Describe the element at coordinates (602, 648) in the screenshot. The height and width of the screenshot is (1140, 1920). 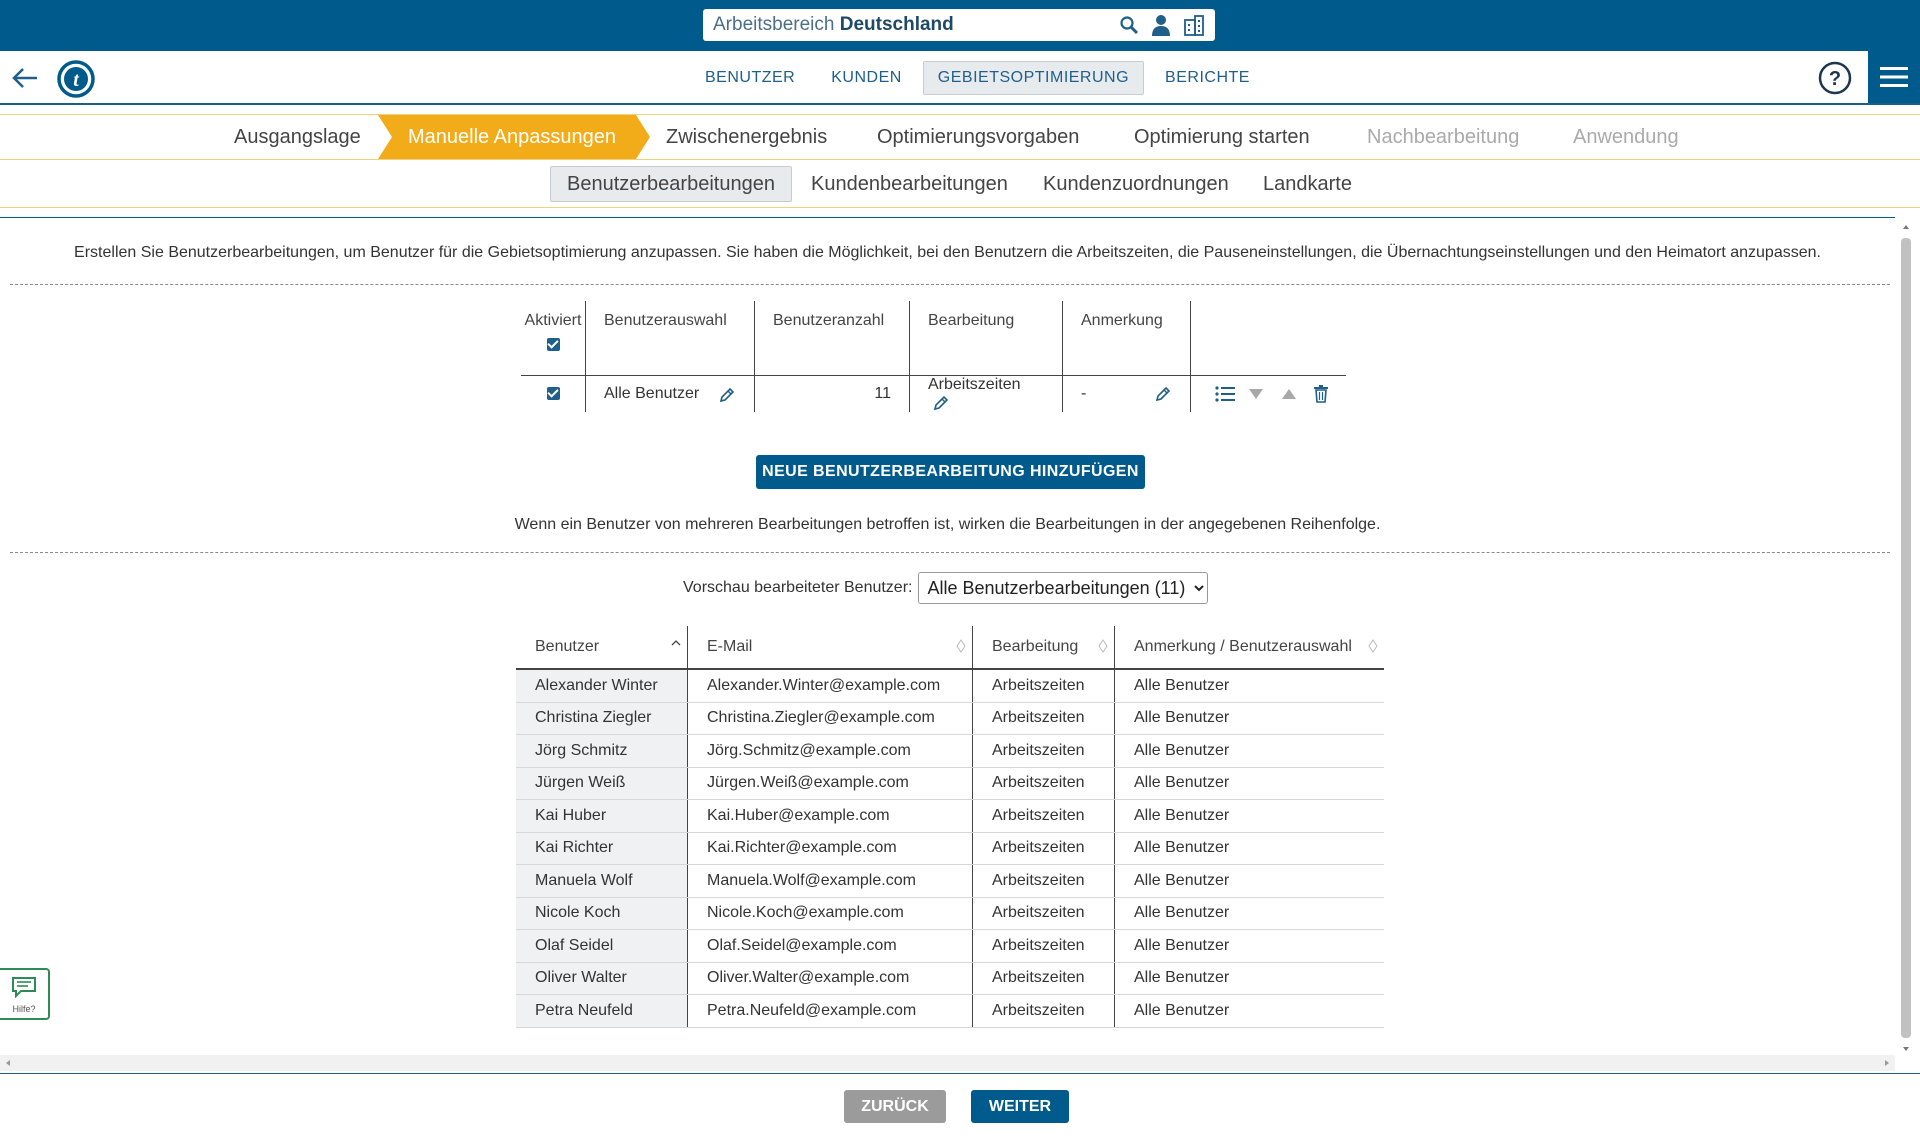
I see `col-benutzer: Benutzer` at that location.